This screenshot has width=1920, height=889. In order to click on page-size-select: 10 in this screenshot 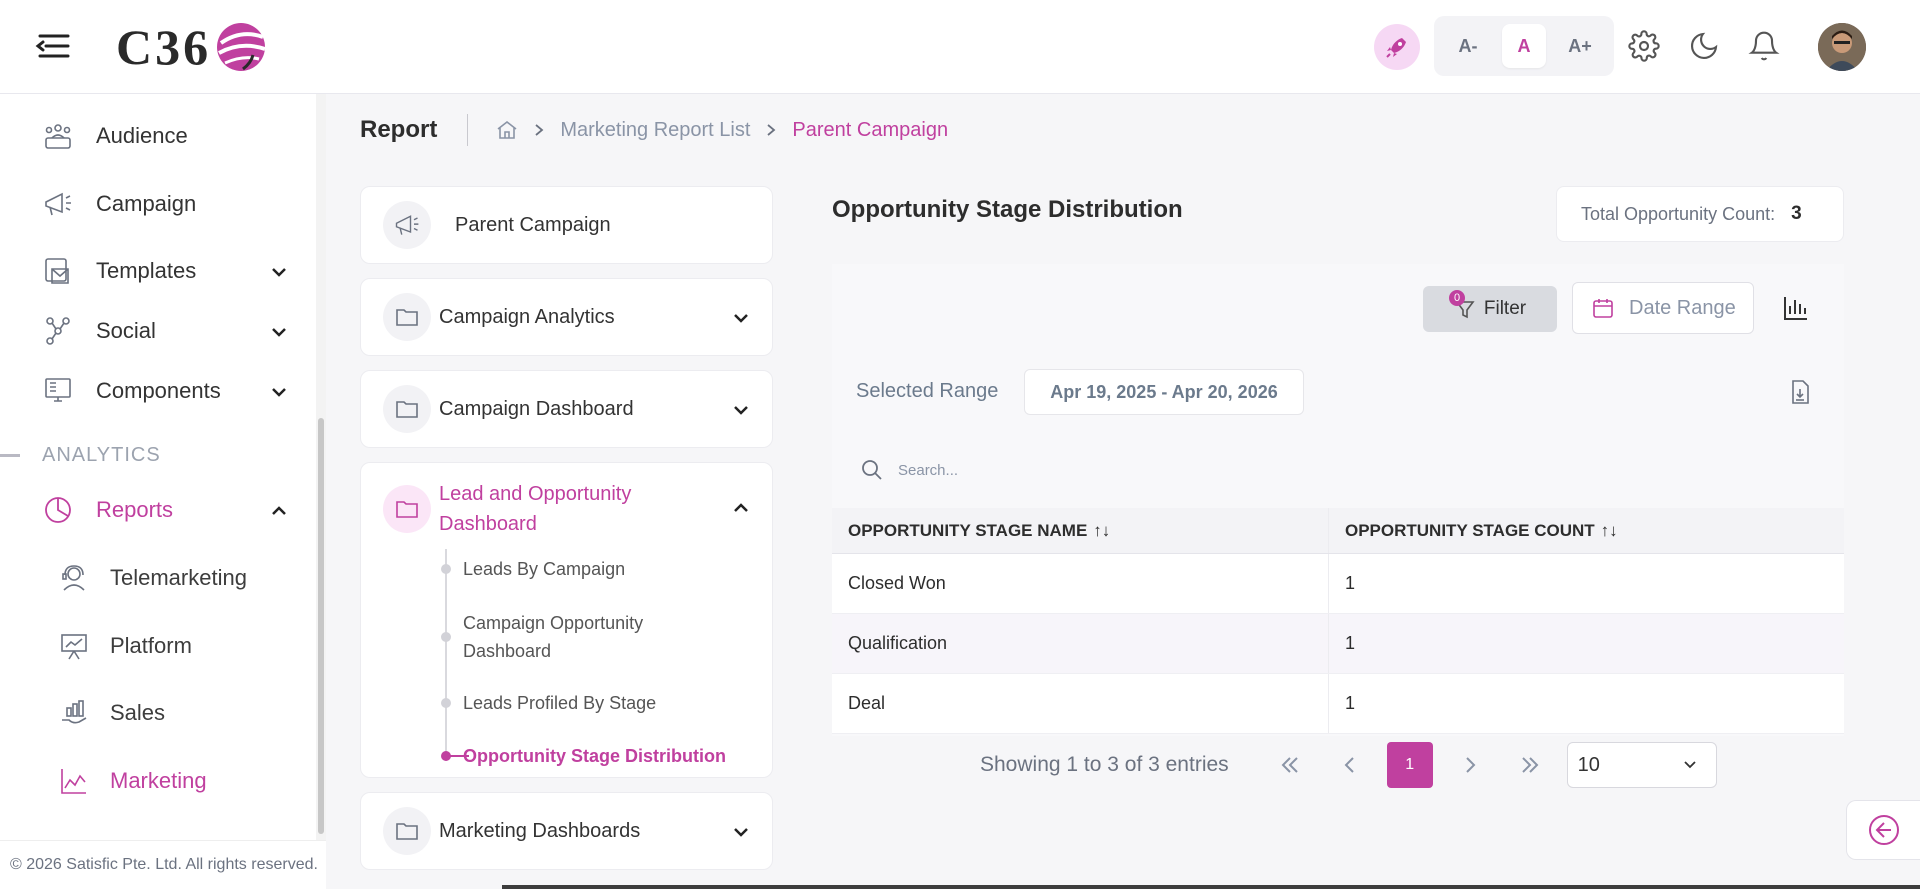, I will do `click(1641, 765)`.